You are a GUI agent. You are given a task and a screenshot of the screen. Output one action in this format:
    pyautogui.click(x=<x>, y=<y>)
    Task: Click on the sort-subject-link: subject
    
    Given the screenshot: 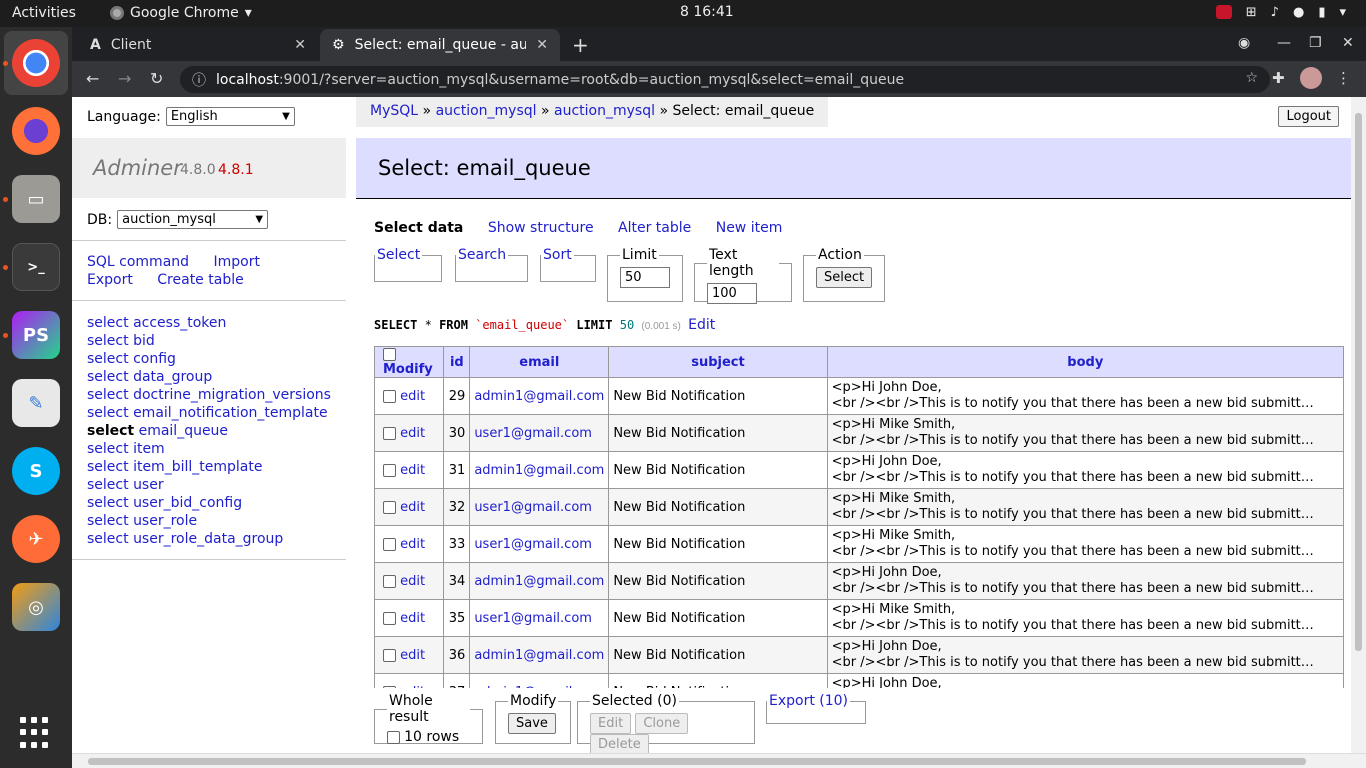 What is the action you would take?
    pyautogui.click(x=718, y=362)
    